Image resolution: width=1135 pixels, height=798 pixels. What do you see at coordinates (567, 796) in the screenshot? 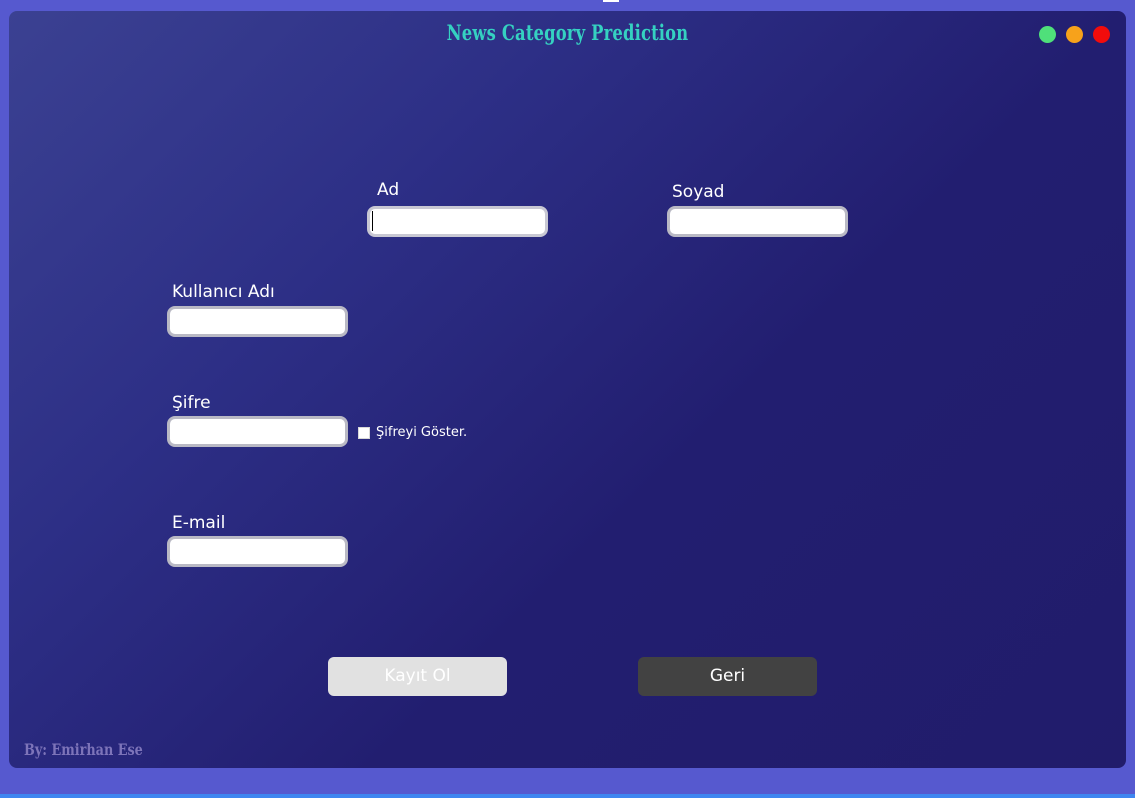
I see `taskbar-edge` at bounding box center [567, 796].